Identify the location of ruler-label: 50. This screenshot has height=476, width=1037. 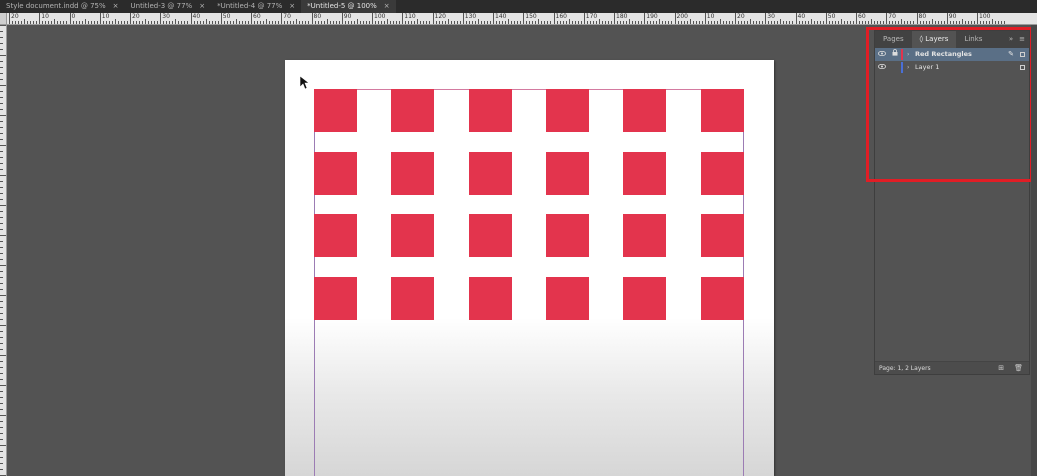
(226, 16).